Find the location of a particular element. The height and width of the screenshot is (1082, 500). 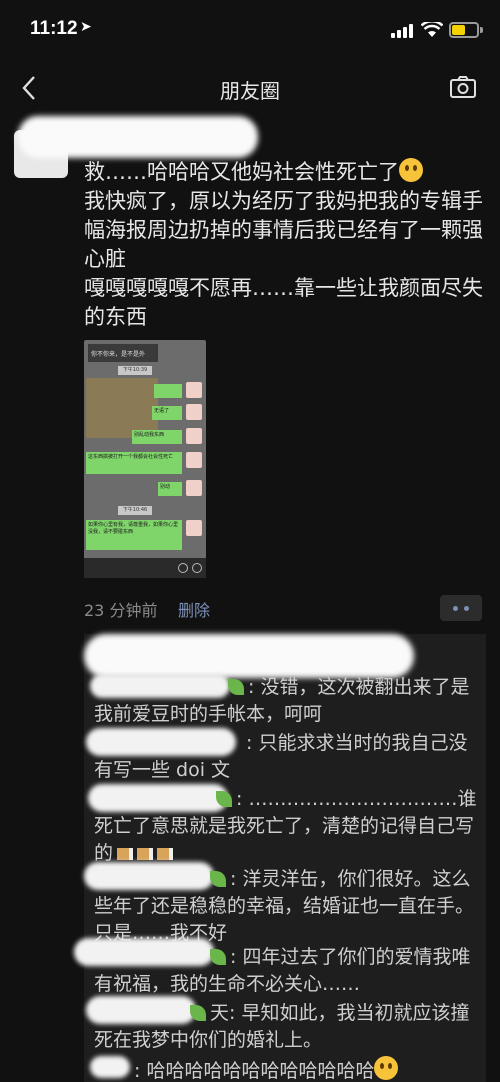

comment-item: : ……………………………谁死亡了意思就是我死亡了，清楚的记得自己写的 is located at coordinates (285, 826).